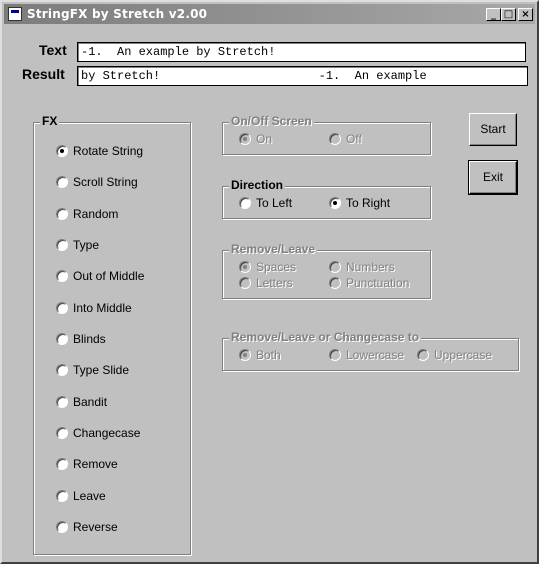 The width and height of the screenshot is (539, 564). I want to click on close-button: ×, so click(525, 14).